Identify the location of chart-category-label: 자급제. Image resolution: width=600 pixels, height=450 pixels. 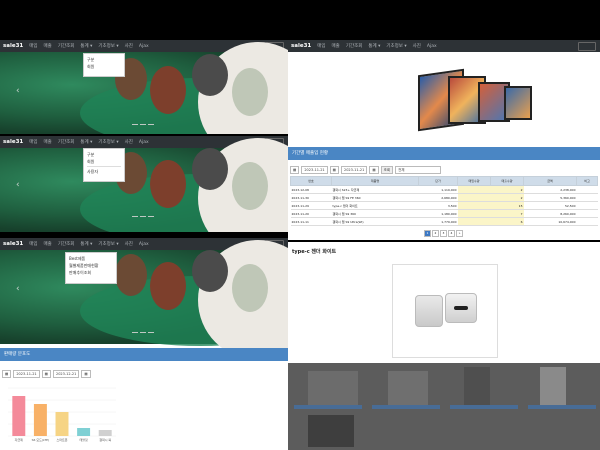
(19, 439).